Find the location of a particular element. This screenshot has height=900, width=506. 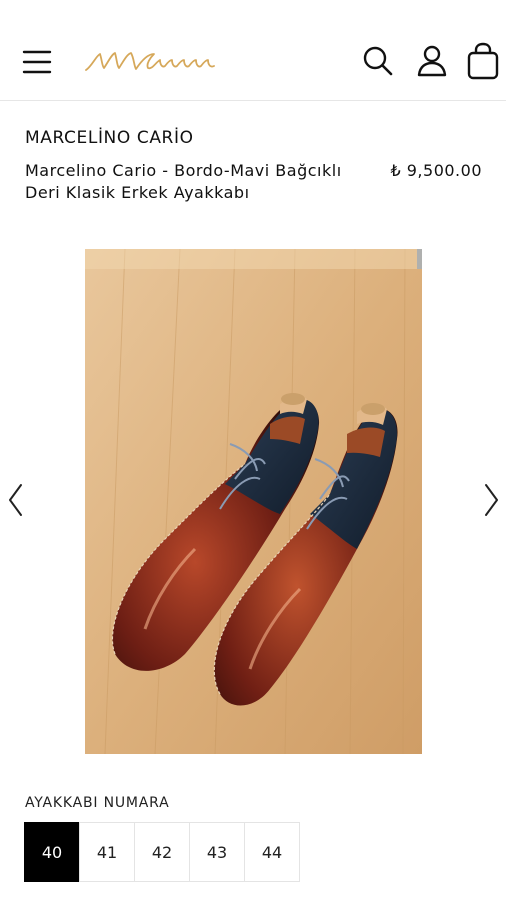

size-options: 40 41 42 43 44 is located at coordinates (162, 852).